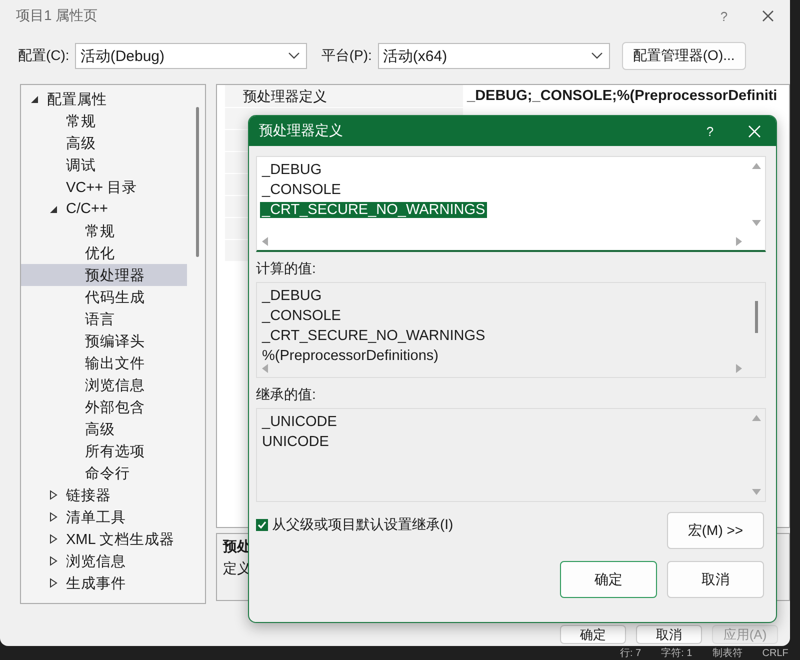  What do you see at coordinates (96, 517) in the screenshot?
I see `tree-item-label: 清单工具` at bounding box center [96, 517].